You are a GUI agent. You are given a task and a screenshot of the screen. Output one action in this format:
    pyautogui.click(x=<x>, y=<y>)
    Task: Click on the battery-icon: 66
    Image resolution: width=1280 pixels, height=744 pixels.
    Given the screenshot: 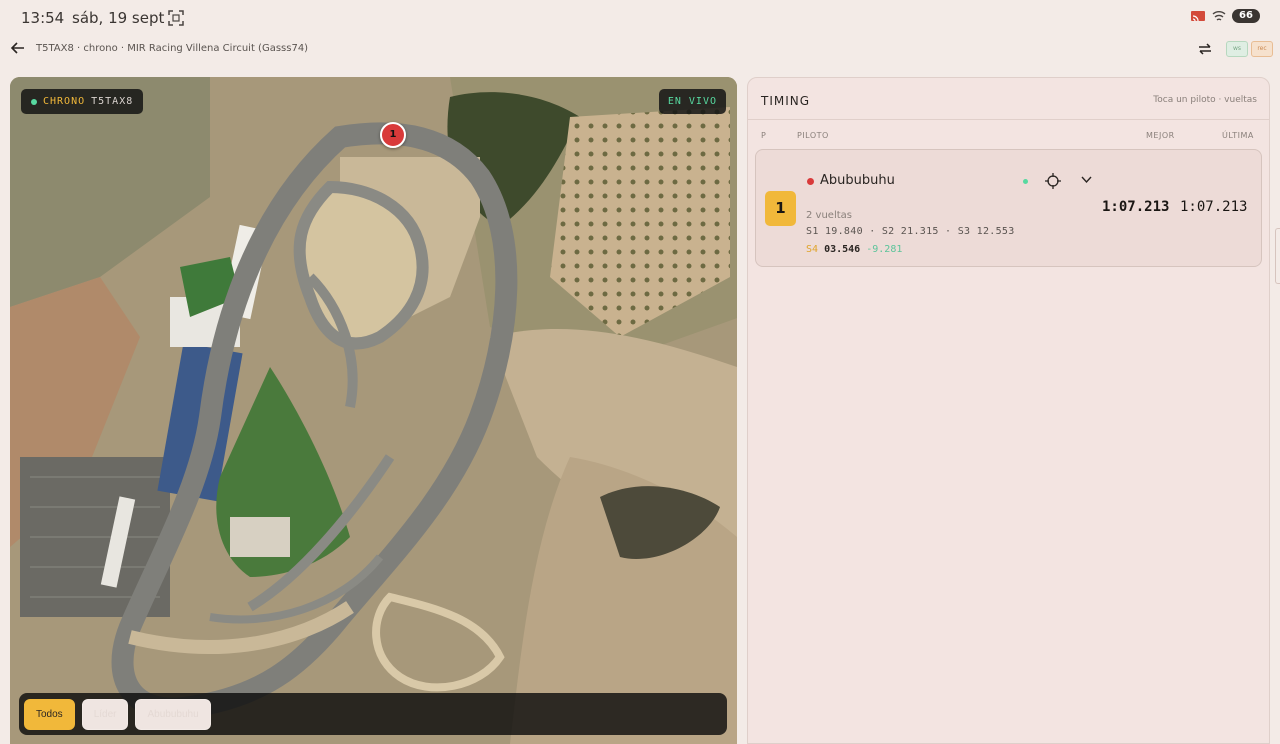 What is the action you would take?
    pyautogui.click(x=1246, y=16)
    